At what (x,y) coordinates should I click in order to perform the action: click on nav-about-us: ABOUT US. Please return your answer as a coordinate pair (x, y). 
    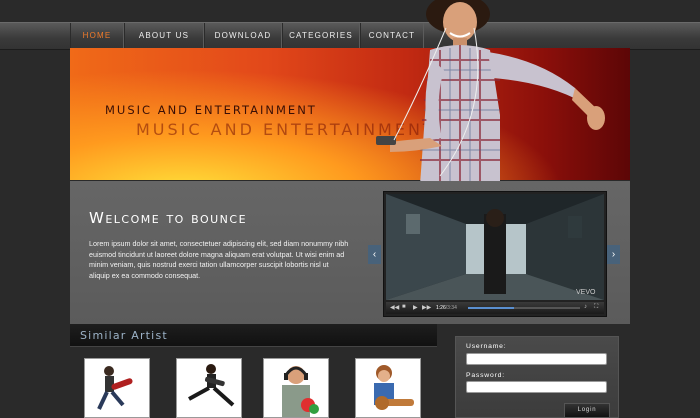
    Looking at the image, I should click on (164, 36).